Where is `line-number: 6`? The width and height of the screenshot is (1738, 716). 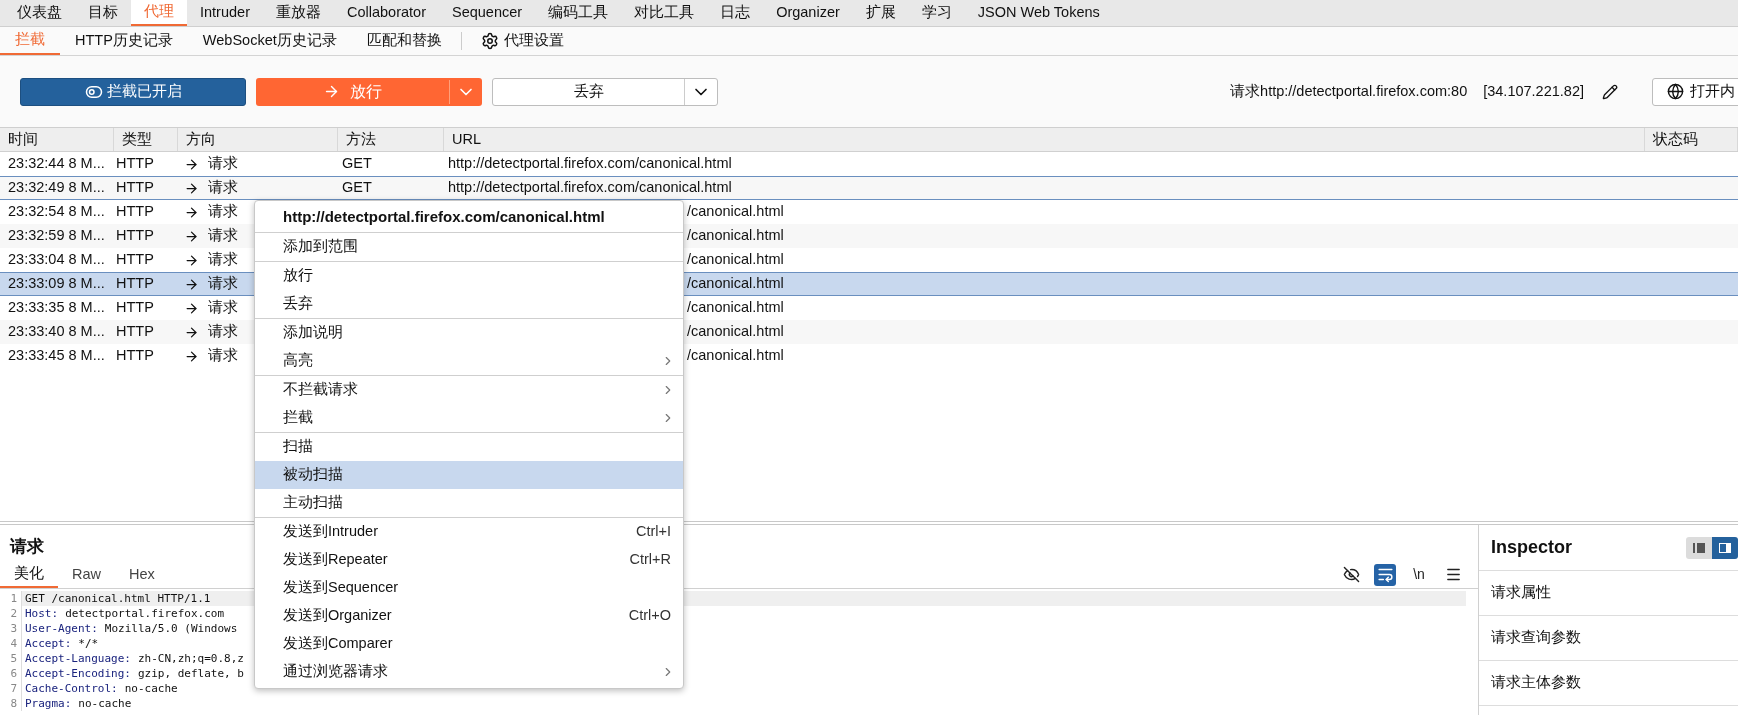 line-number: 6 is located at coordinates (11, 673).